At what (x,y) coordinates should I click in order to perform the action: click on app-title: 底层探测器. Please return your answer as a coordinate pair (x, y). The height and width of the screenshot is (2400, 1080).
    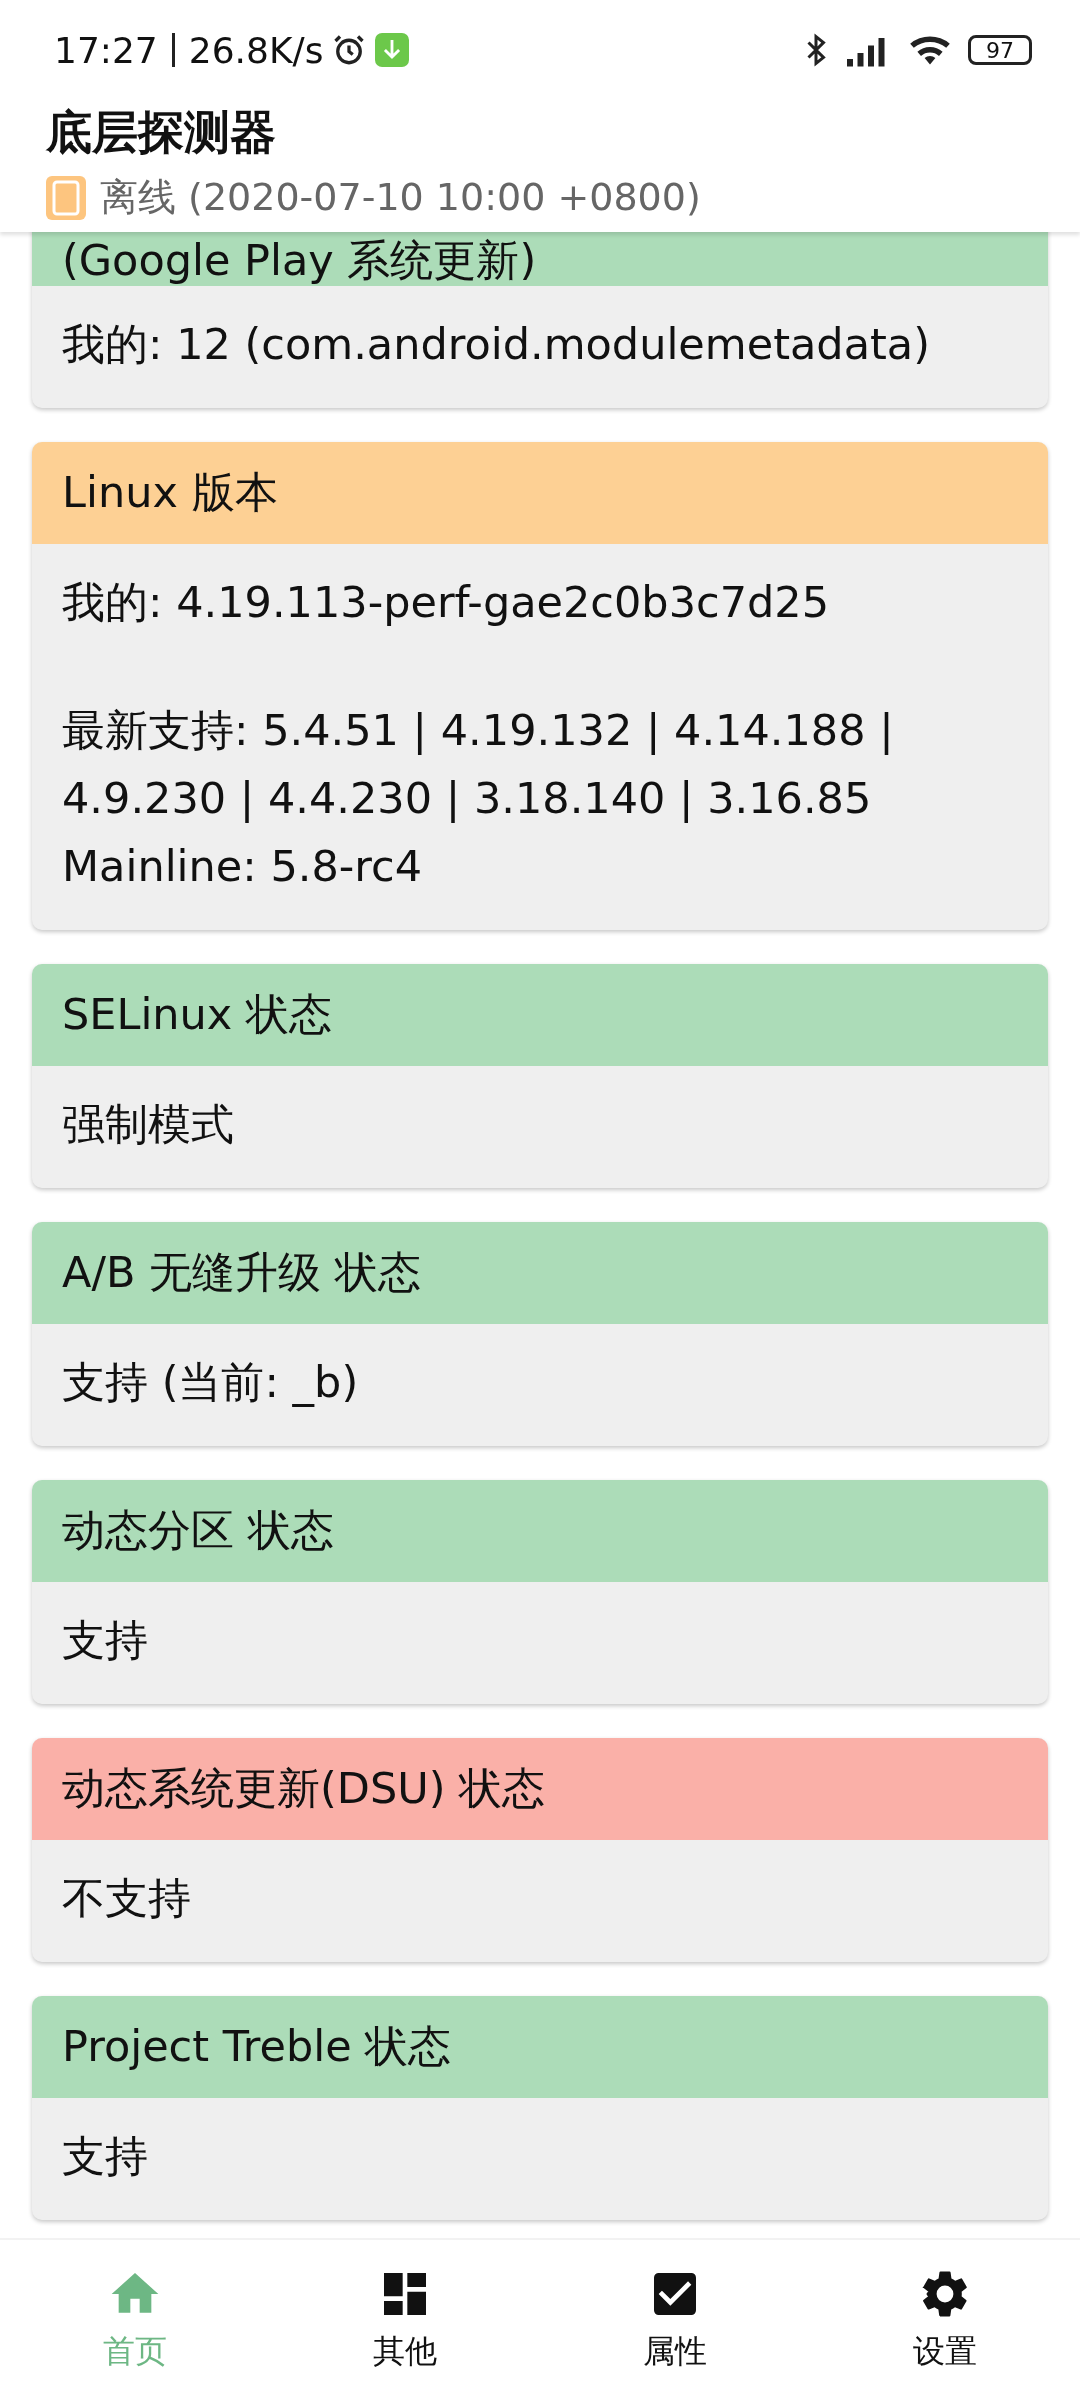
    Looking at the image, I should click on (161, 132).